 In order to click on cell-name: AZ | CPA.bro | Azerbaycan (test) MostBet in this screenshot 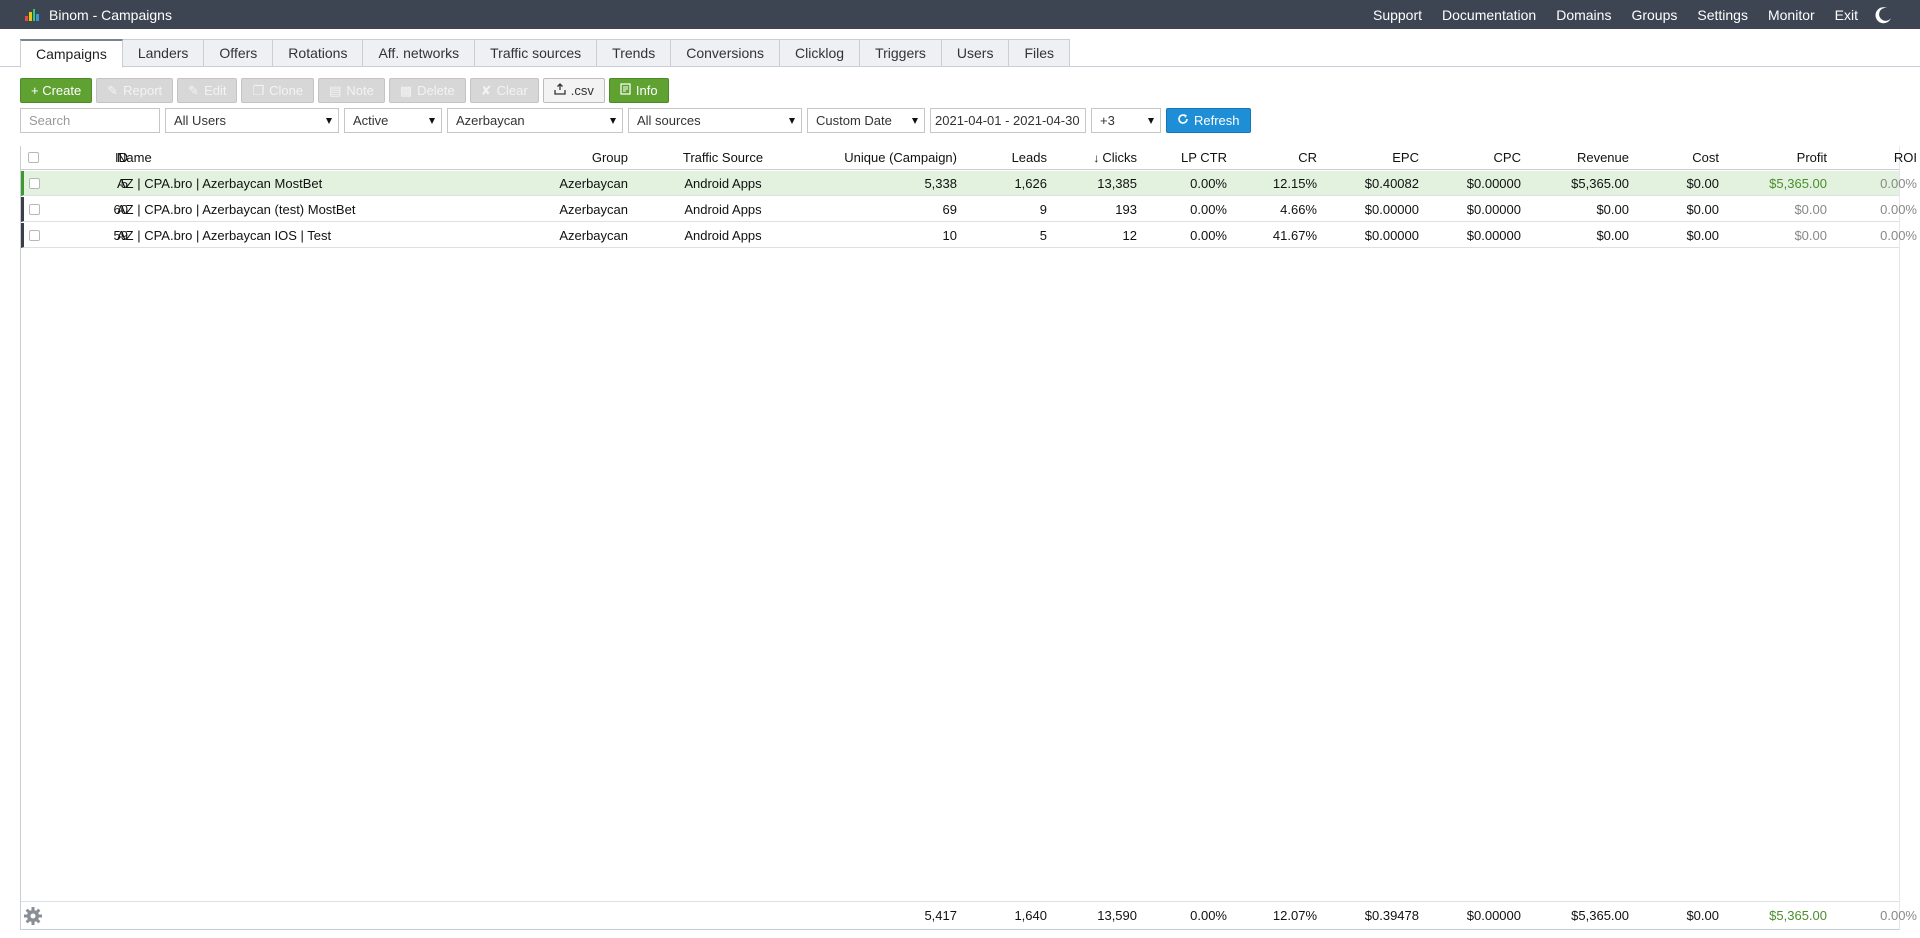, I will do `click(277, 209)`.